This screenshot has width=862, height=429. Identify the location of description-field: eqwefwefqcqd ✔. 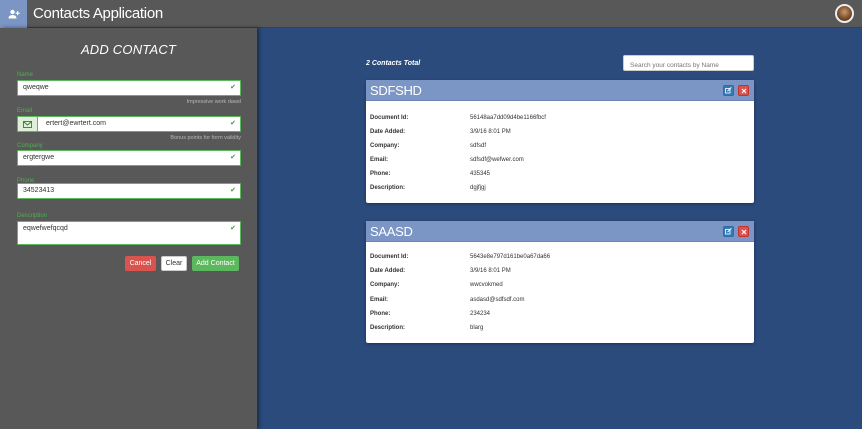
(129, 233).